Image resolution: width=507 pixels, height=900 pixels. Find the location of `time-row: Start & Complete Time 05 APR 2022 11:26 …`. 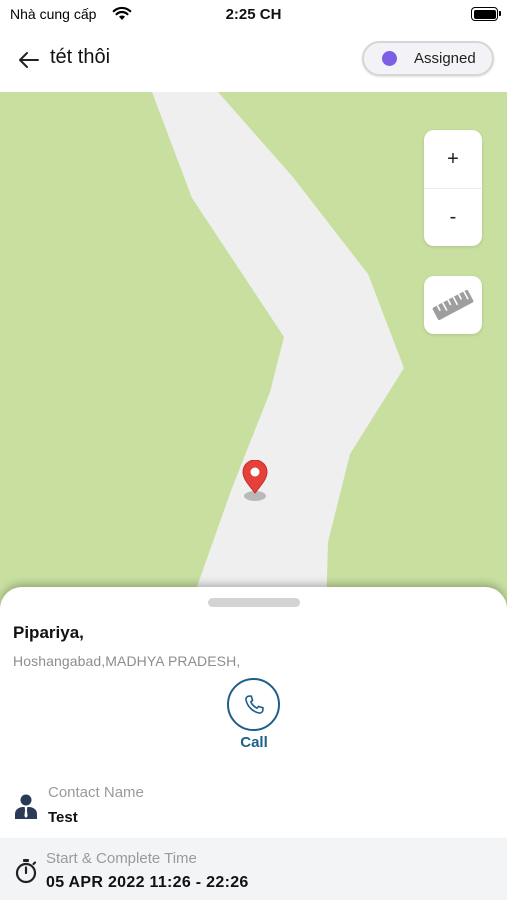

time-row: Start & Complete Time 05 APR 2022 11:26 … is located at coordinates (253, 869).